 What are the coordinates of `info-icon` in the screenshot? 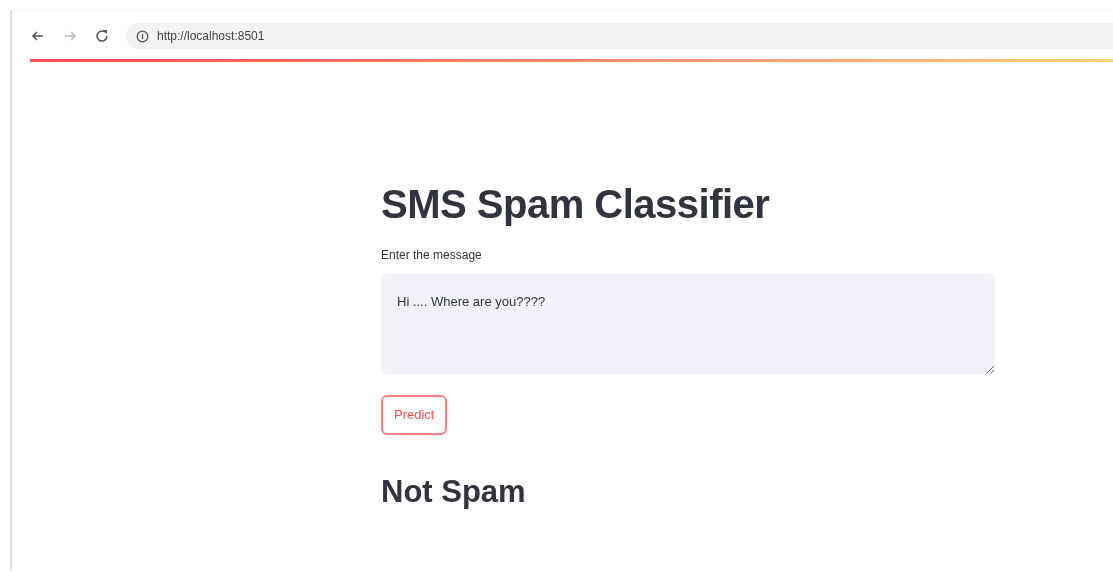 It's located at (142, 36).